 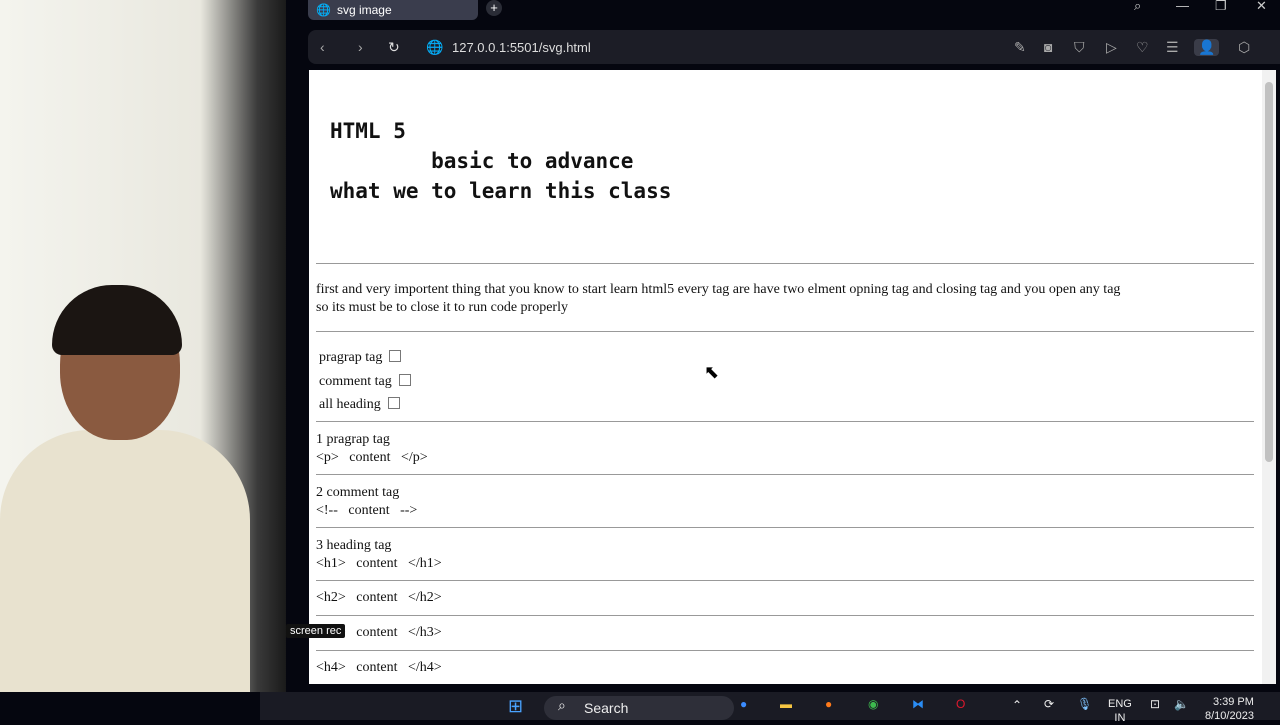 I want to click on checkbox-item: all heading, so click(x=365, y=405).